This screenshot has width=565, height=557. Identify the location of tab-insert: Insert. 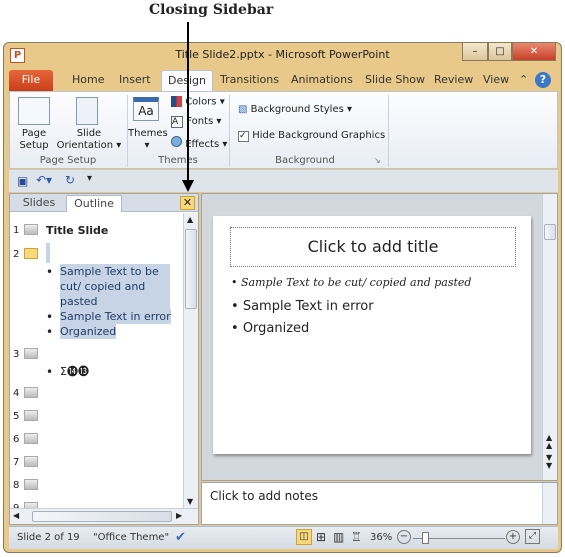
(135, 80).